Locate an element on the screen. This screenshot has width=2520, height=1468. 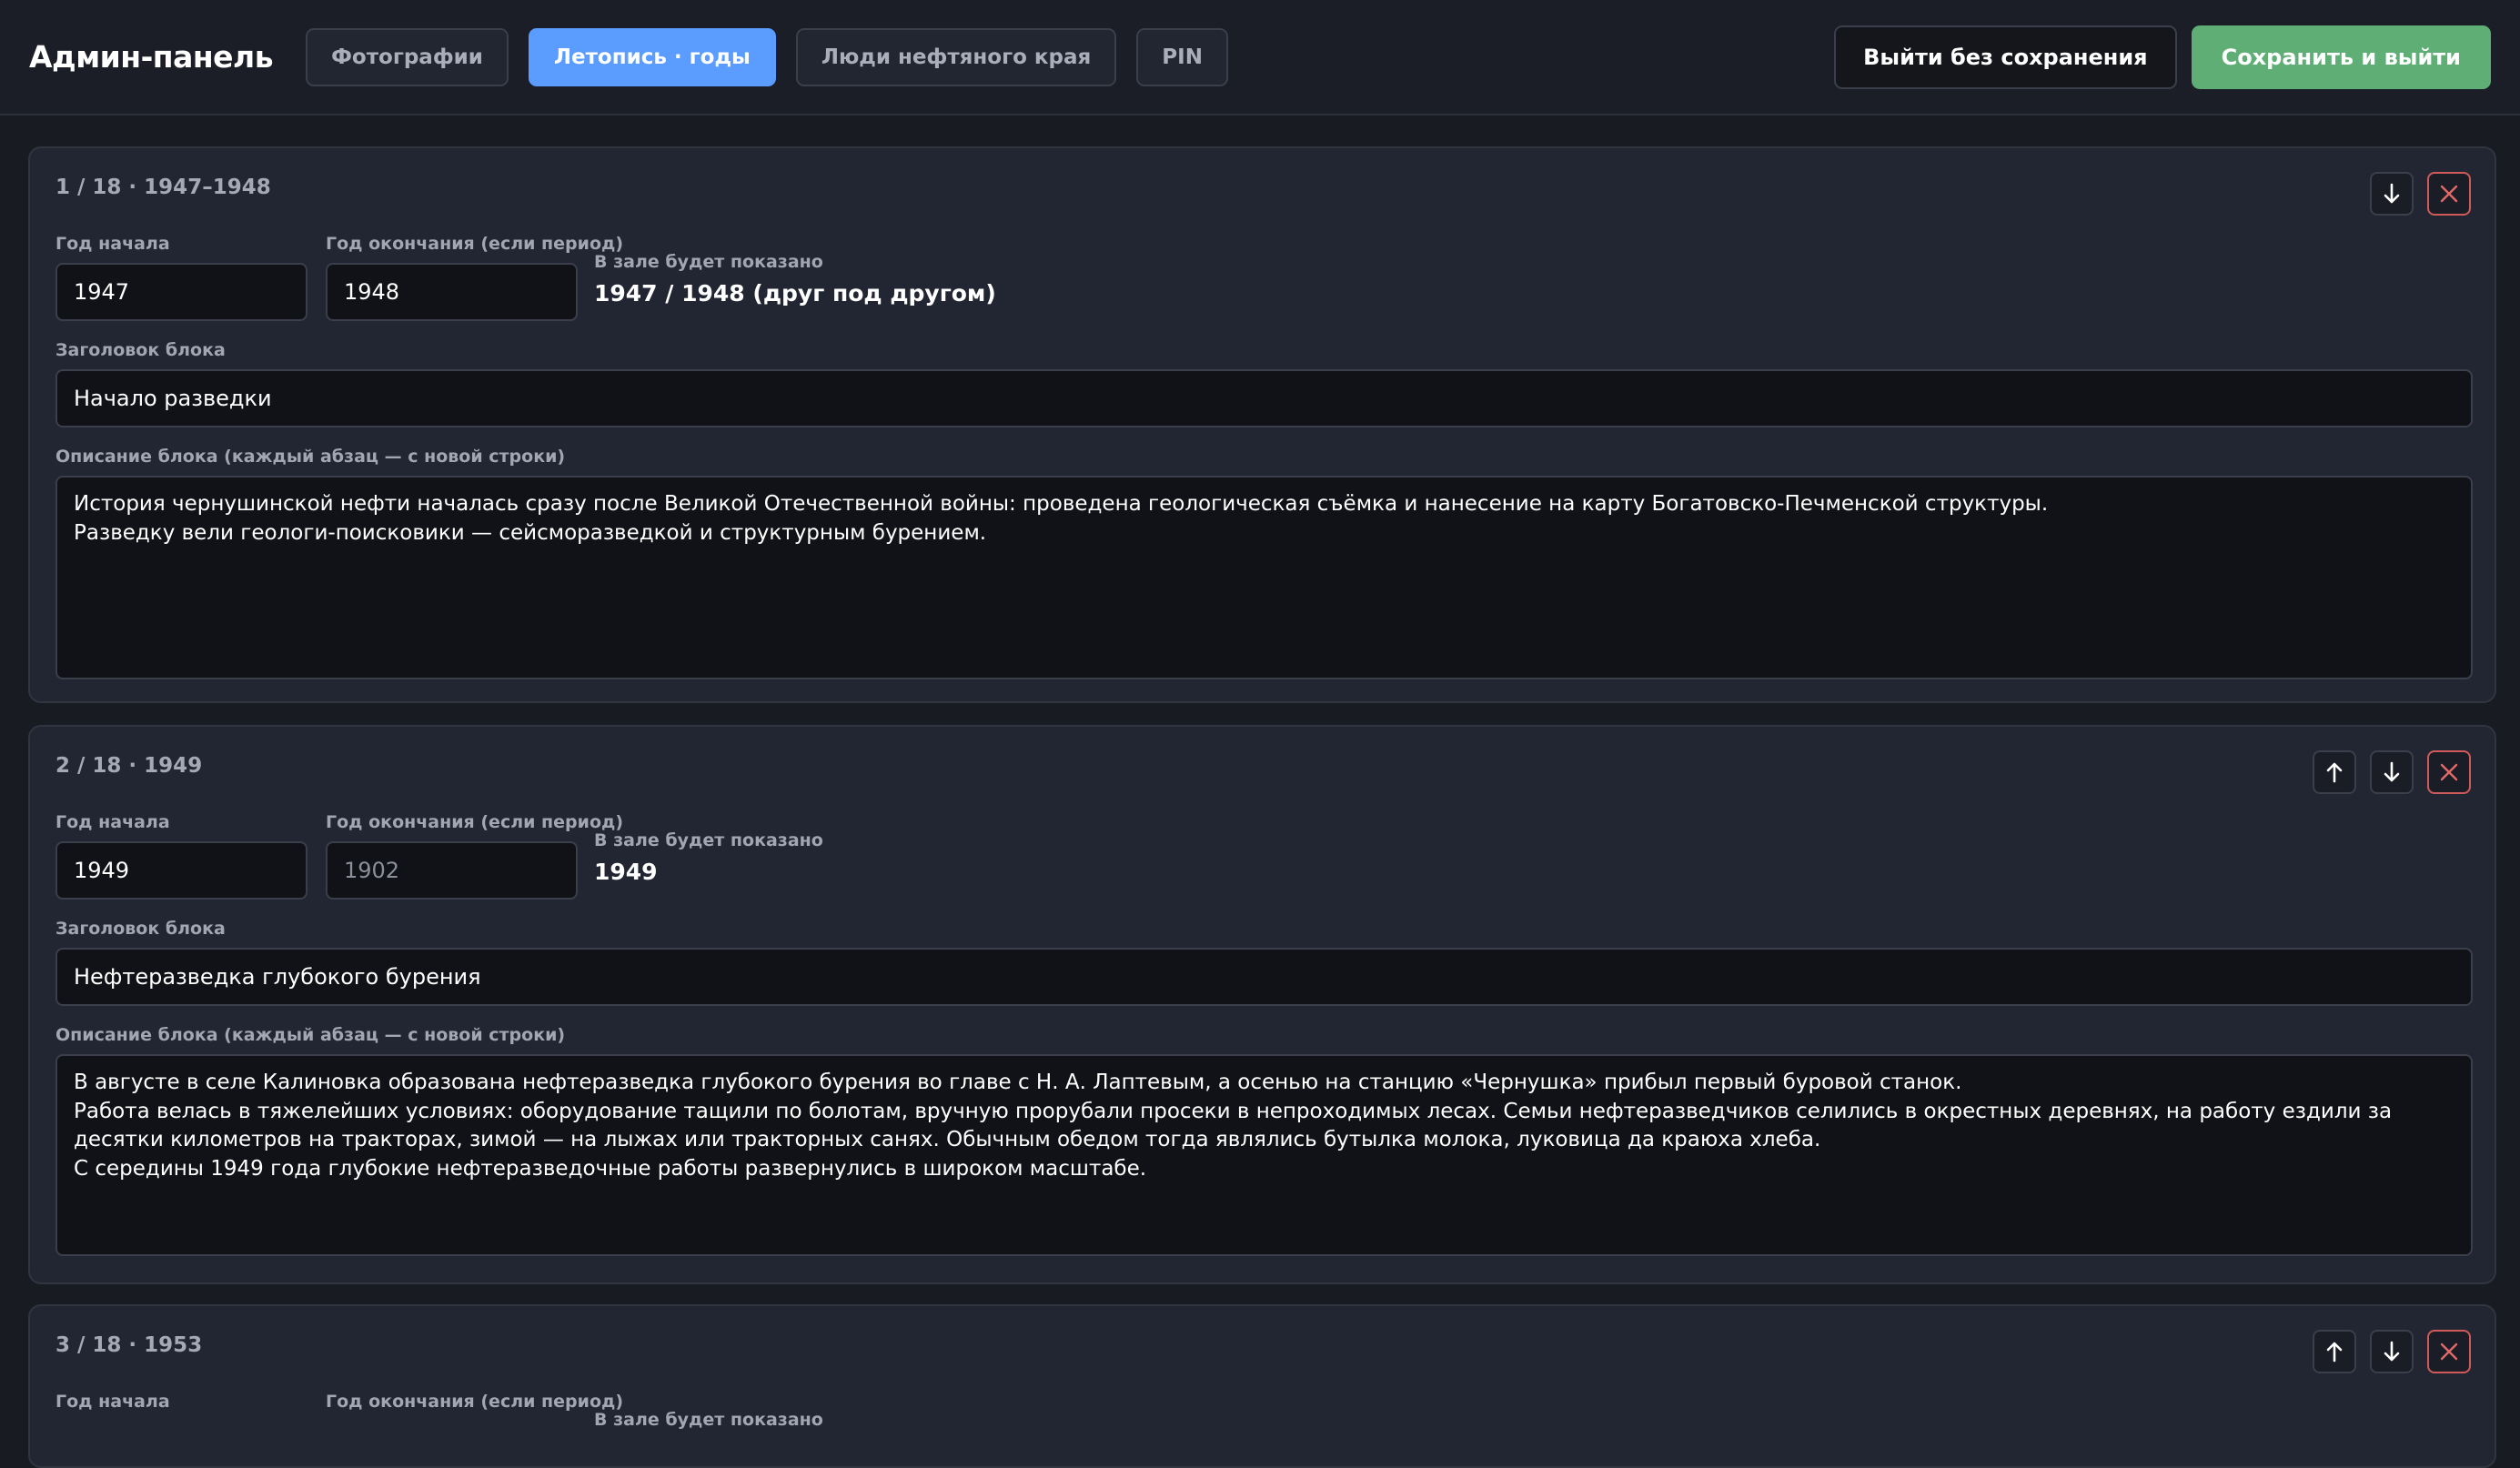
end-year-input: 1948 is located at coordinates (452, 292).